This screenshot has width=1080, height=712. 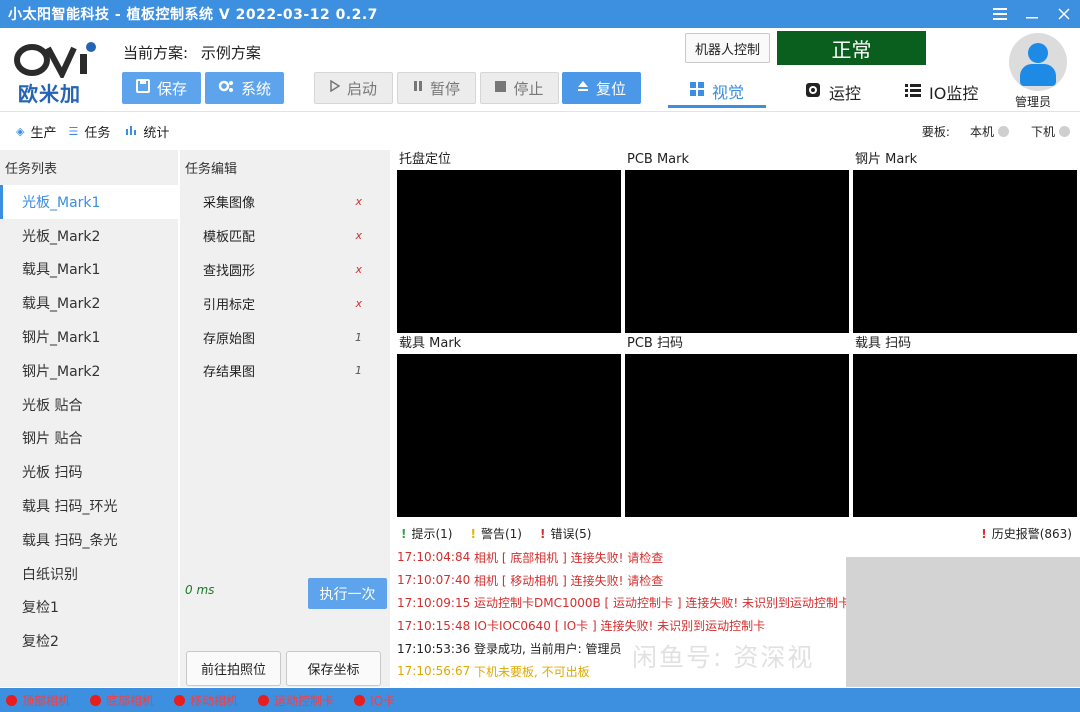 I want to click on window-title: 小太阳智能科技 - 植板控制系统 V 2022-03-12 0.2.7, so click(x=193, y=15).